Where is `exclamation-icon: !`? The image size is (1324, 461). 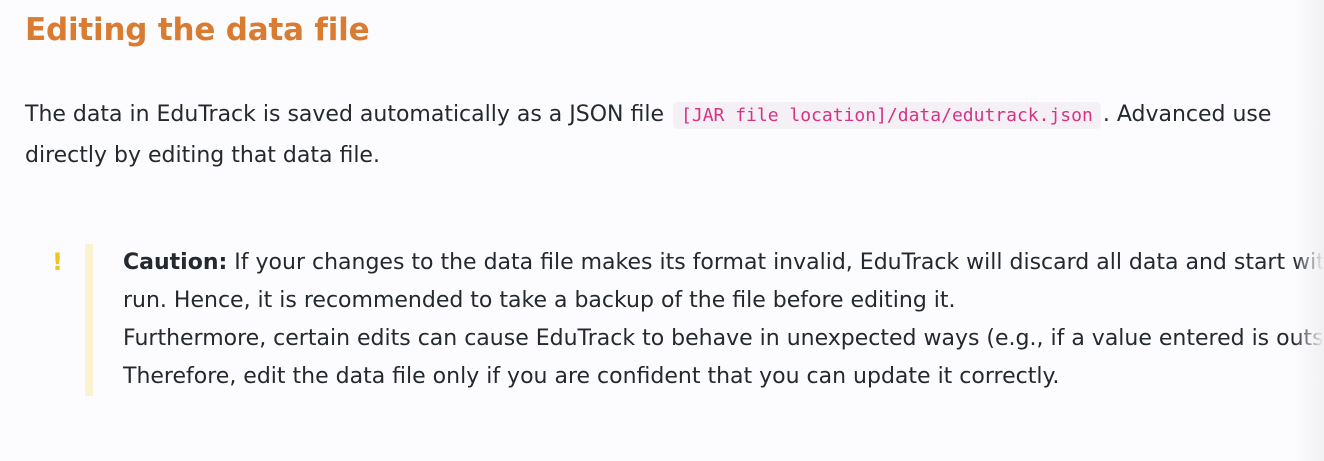
exclamation-icon: ! is located at coordinates (57, 262).